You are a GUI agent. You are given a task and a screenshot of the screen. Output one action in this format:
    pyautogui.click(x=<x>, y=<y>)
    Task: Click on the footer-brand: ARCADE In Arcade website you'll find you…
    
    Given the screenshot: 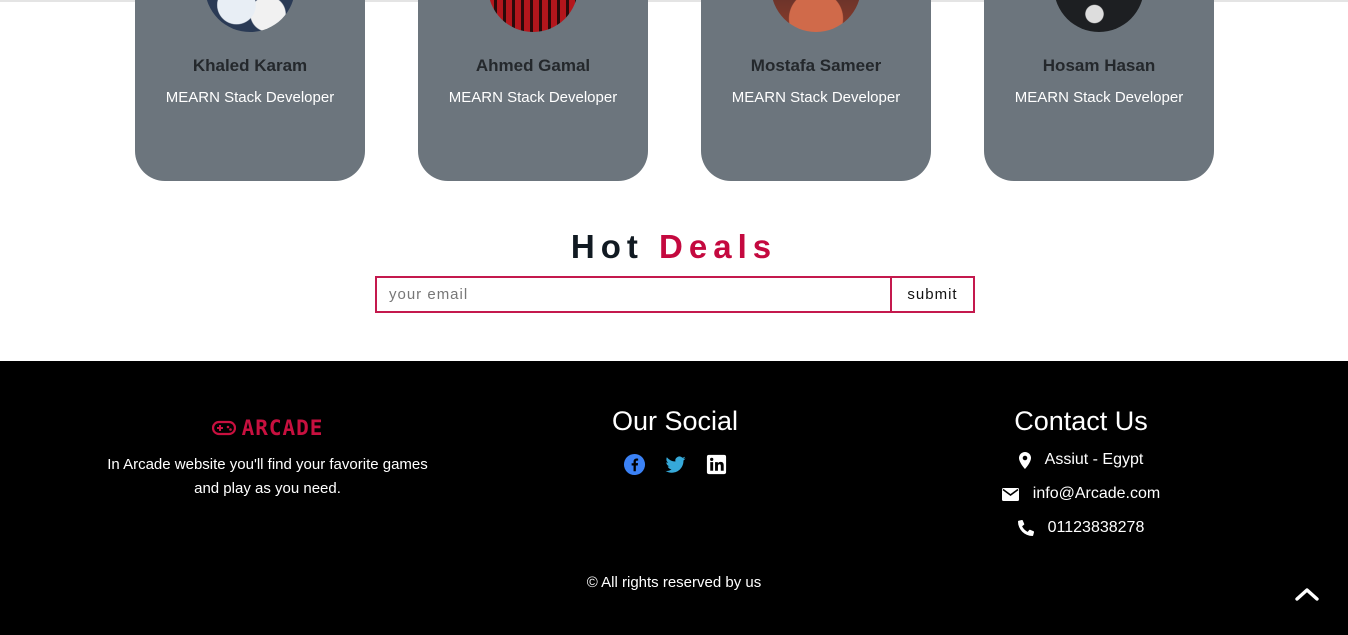 What is the action you would take?
    pyautogui.click(x=267, y=458)
    